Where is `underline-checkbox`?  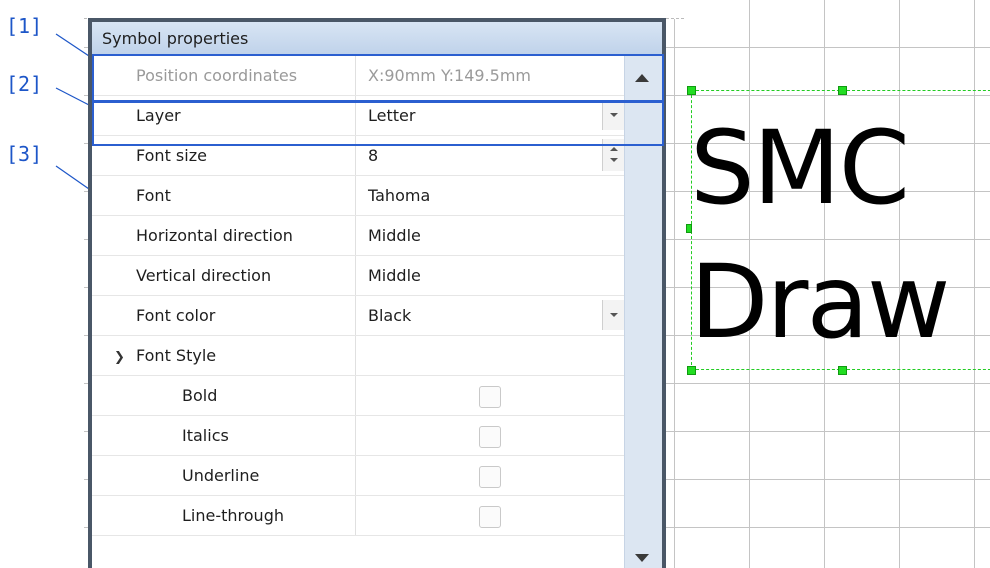 underline-checkbox is located at coordinates (490, 477).